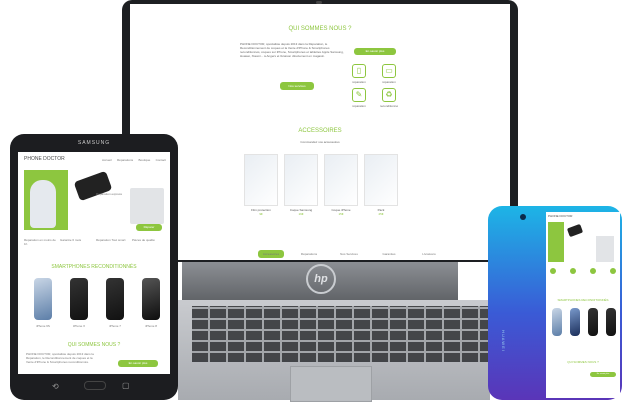  Describe the element at coordinates (583, 271) in the screenshot. I see `phone-service-icons` at that location.